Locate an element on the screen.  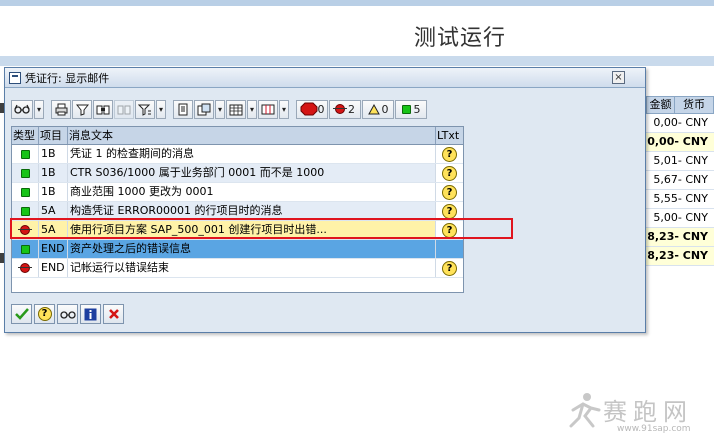
dialog-button-bar: ? is located at coordinates (68, 314).